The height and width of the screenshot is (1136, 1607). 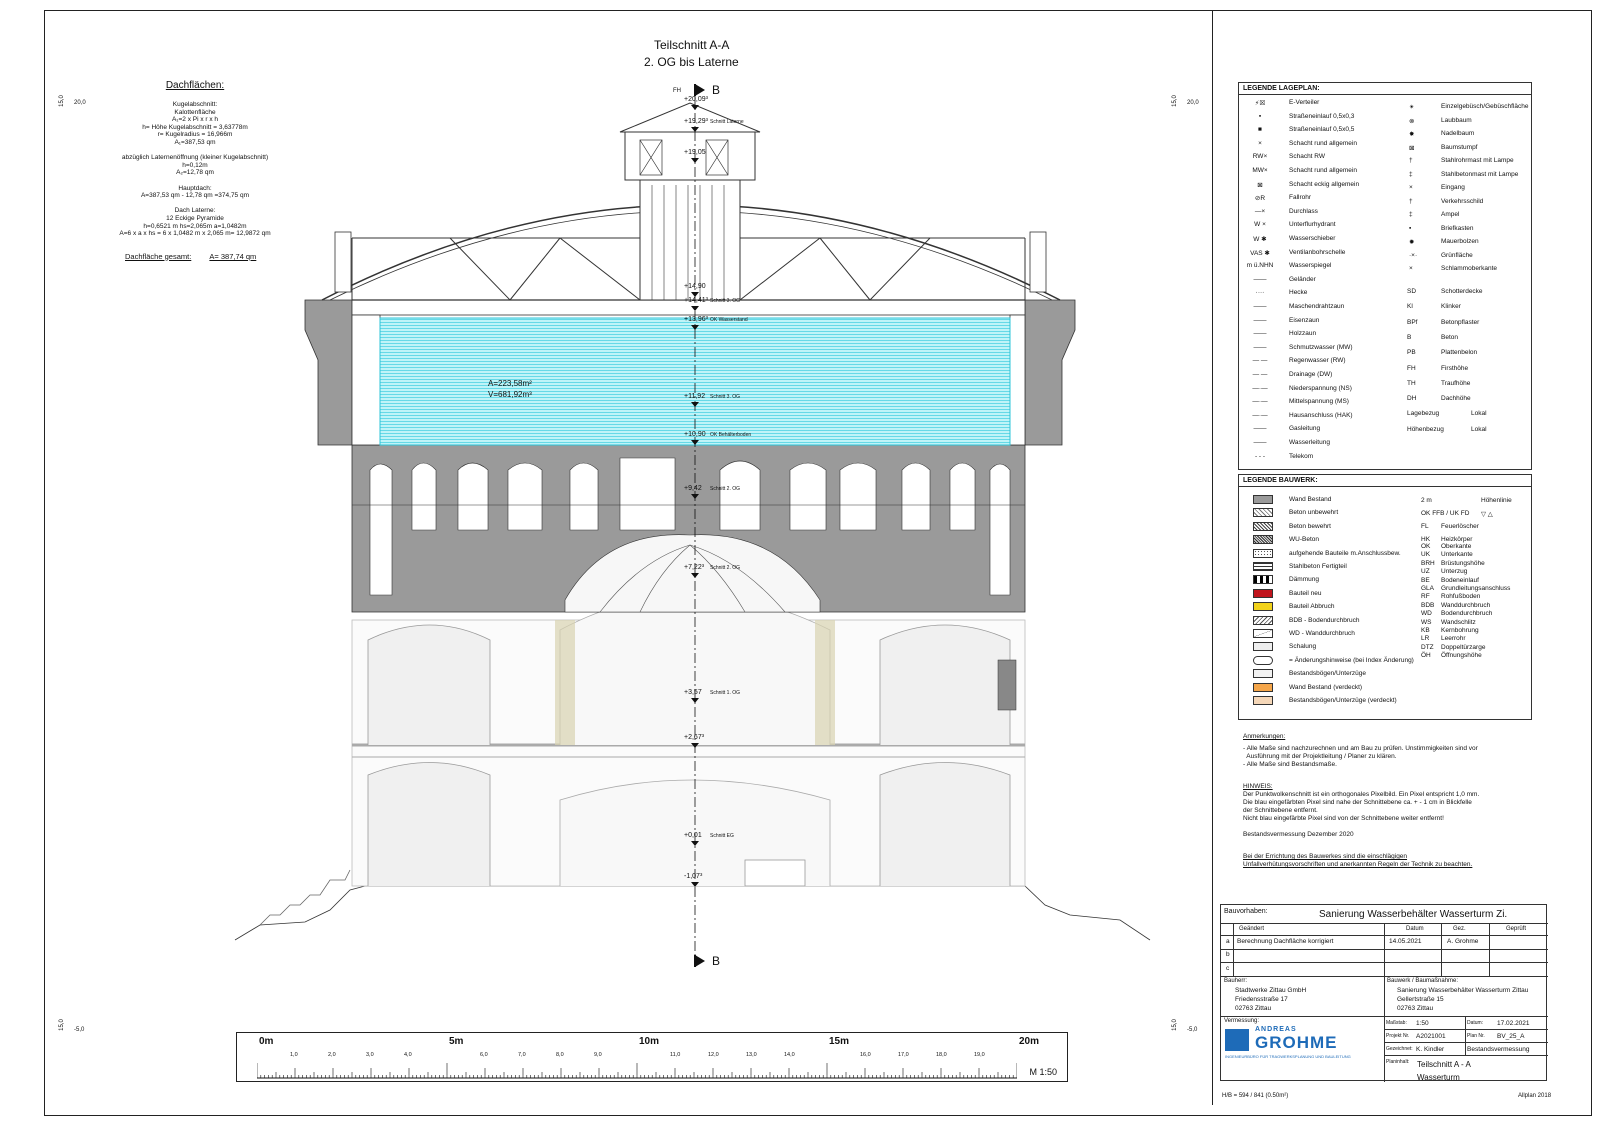 What do you see at coordinates (1412, 134) in the screenshot?
I see `legend-site-symbol-icon: ✸` at bounding box center [1412, 134].